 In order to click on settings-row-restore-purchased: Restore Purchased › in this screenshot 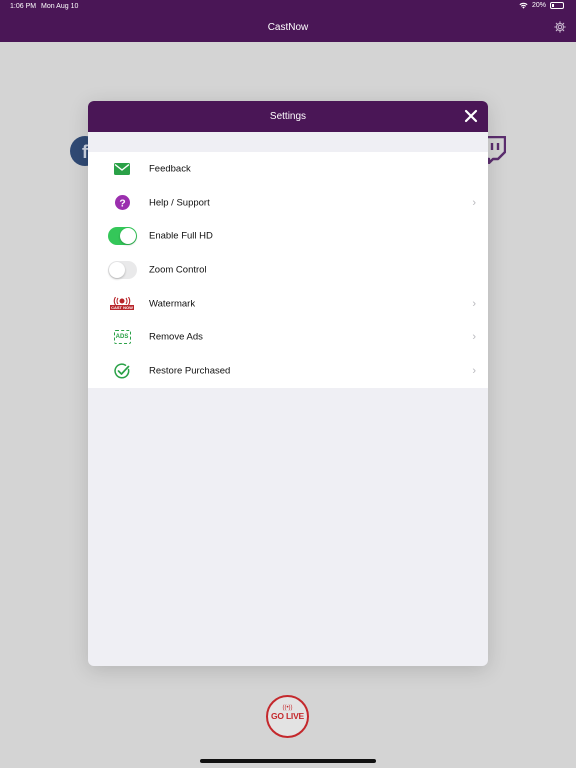, I will do `click(288, 371)`.